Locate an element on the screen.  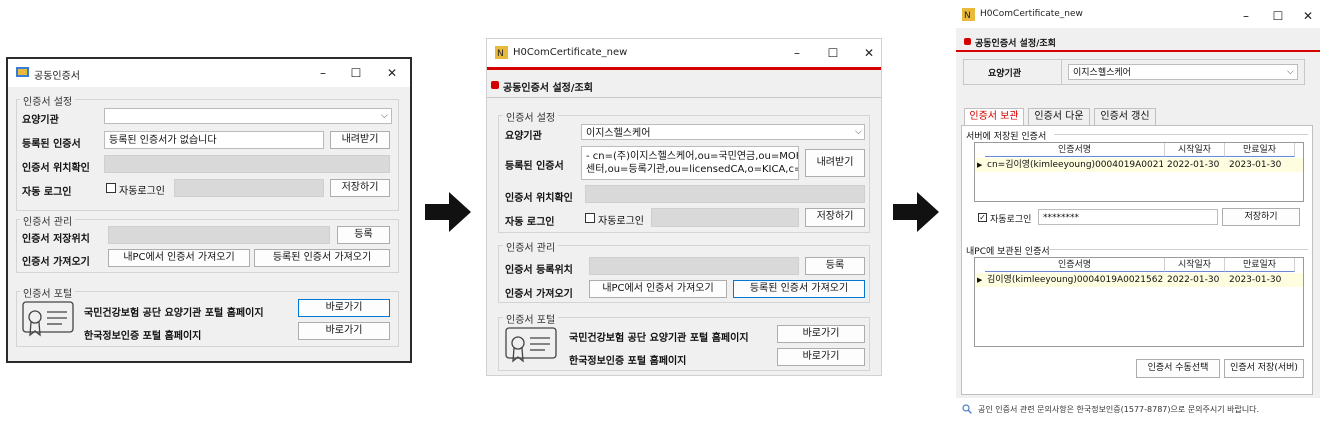
auto-login-checkbox: ✓ is located at coordinates (982, 217).